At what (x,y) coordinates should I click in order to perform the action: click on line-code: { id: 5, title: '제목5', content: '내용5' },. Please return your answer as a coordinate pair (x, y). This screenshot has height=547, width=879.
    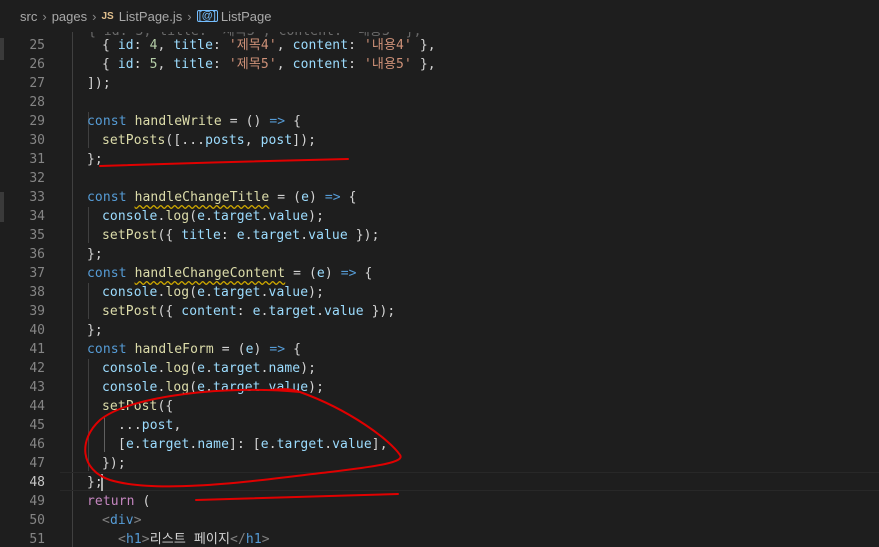
    Looking at the image, I should click on (269, 64).